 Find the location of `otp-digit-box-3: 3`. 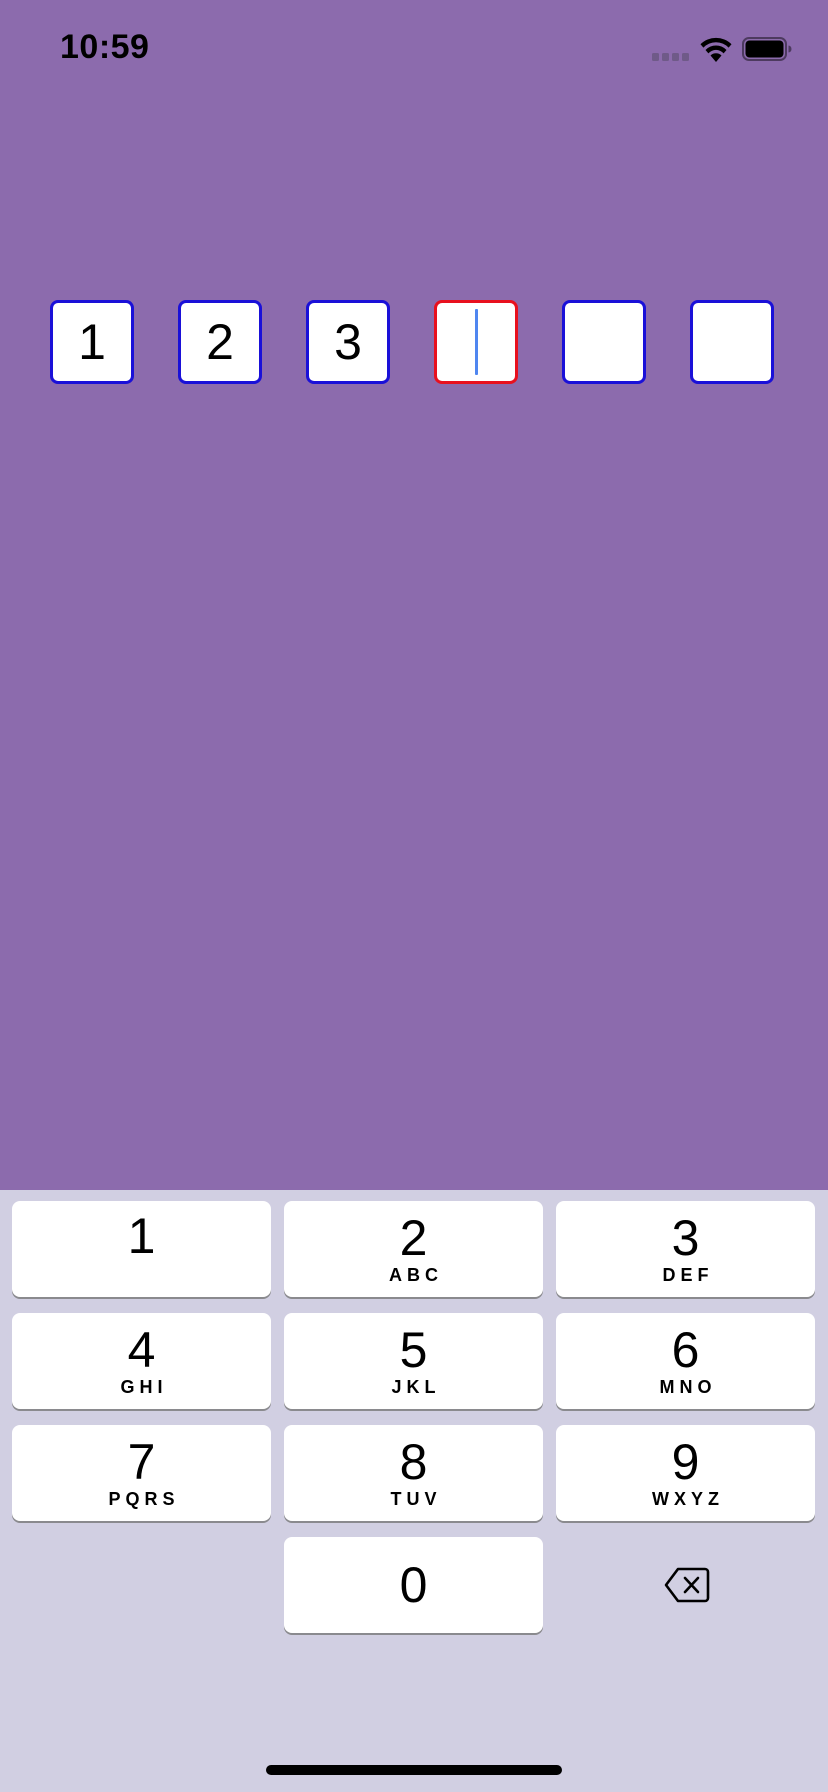

otp-digit-box-3: 3 is located at coordinates (348, 342).